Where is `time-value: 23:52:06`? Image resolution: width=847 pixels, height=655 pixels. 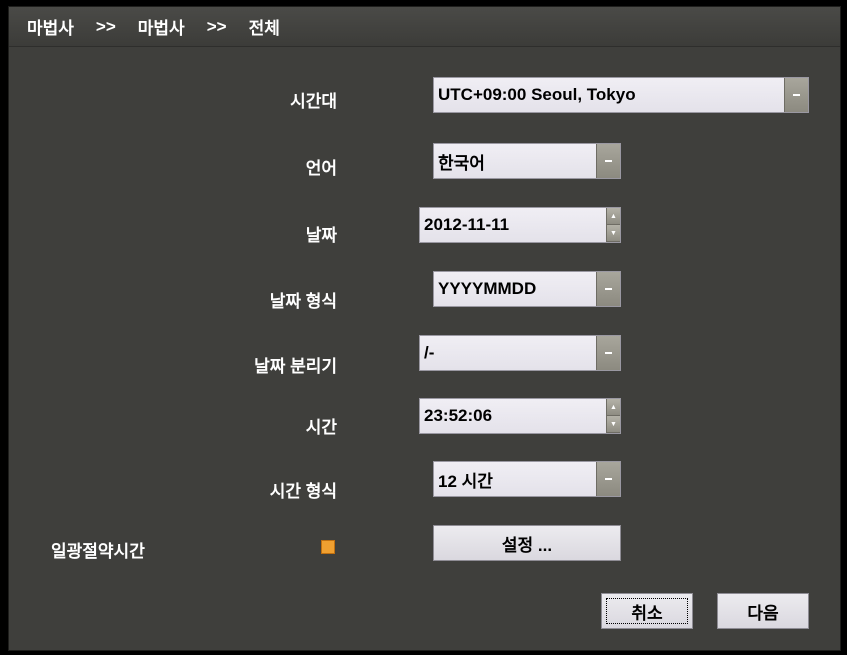
time-value: 23:52:06 is located at coordinates (458, 415).